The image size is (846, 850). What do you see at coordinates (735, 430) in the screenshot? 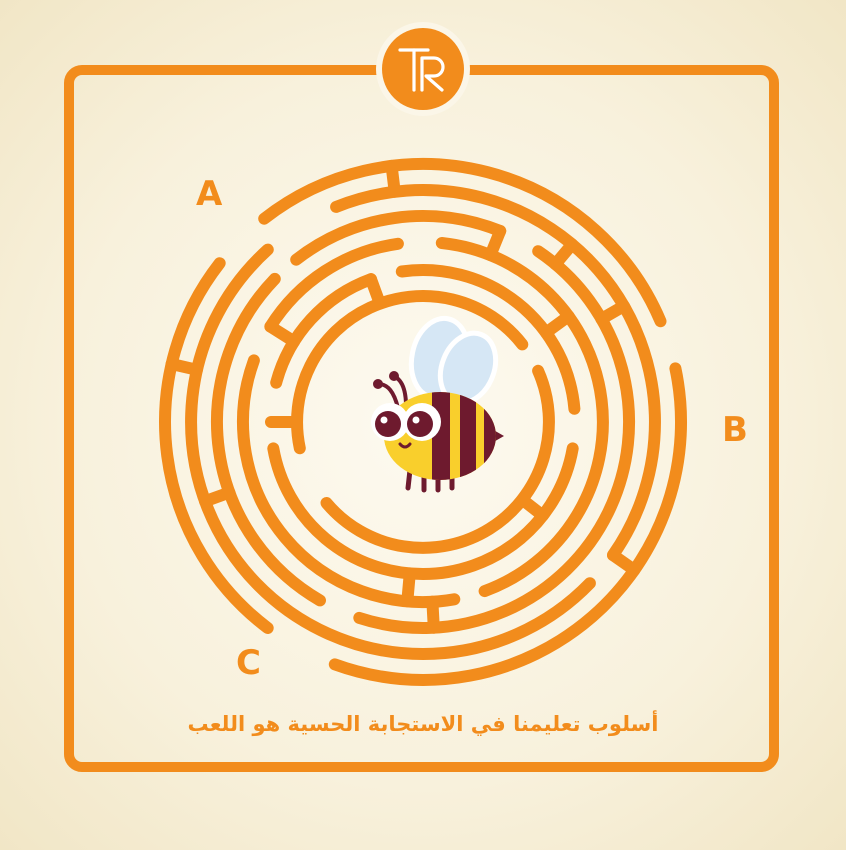
I see `exit-b-label: B` at bounding box center [735, 430].